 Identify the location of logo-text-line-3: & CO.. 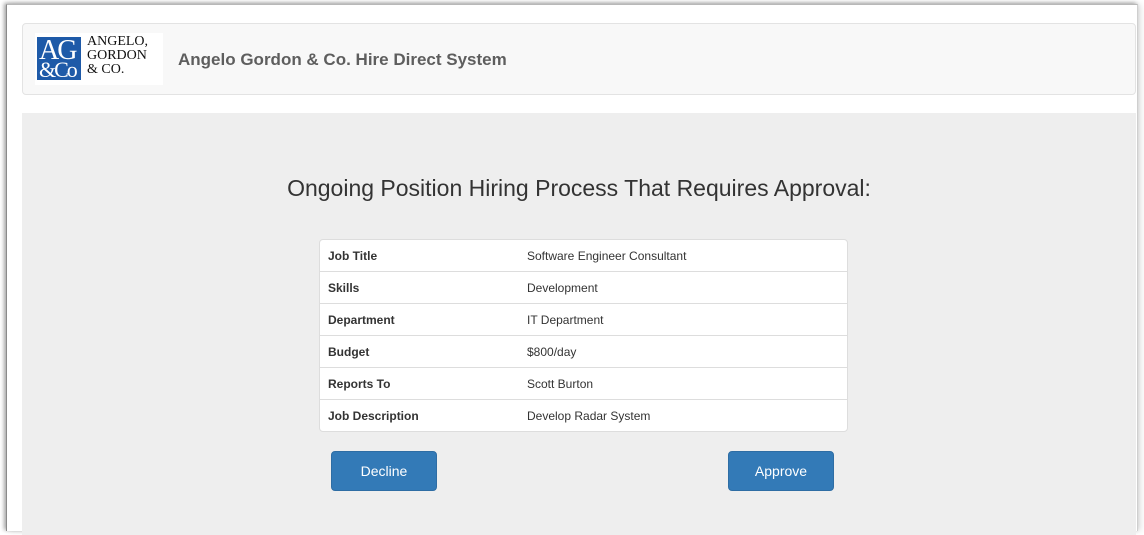
(106, 69).